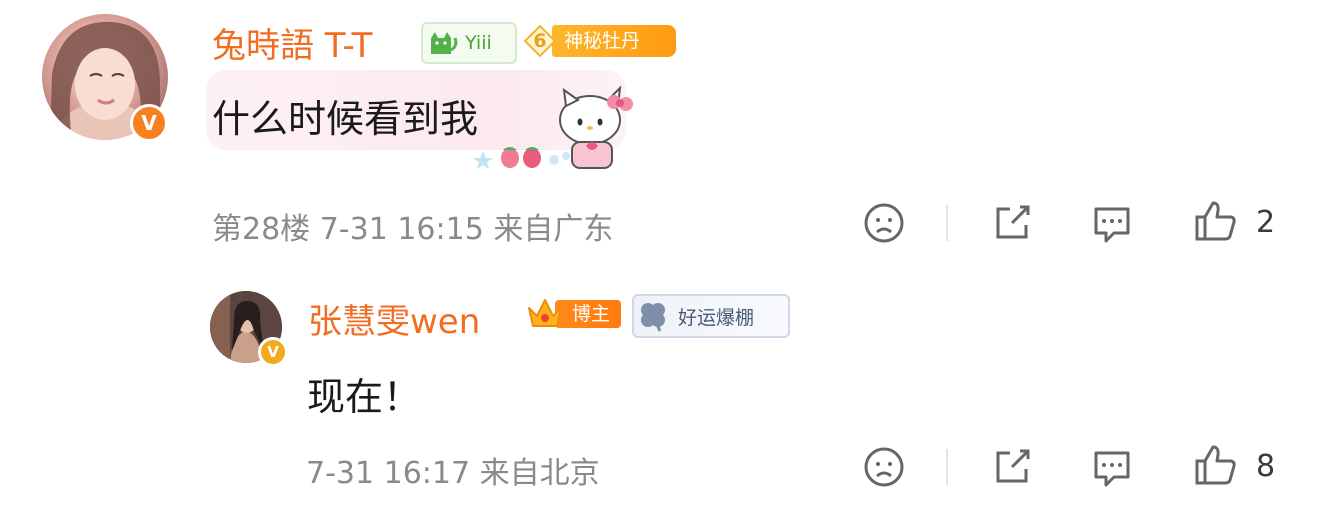  I want to click on fan-badge-yiii: Yiii, so click(469, 43).